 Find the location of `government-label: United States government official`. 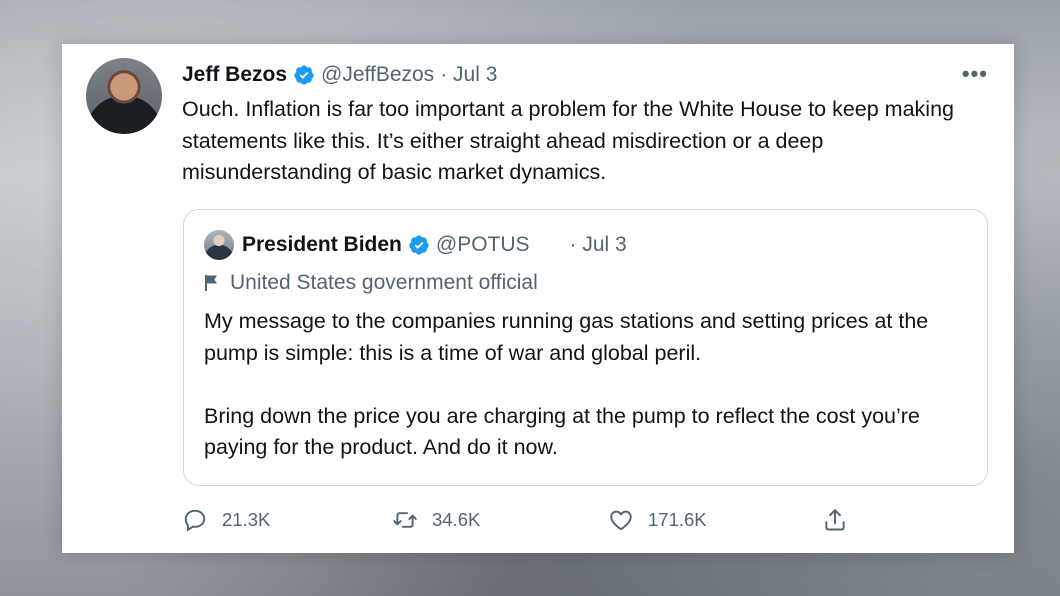

government-label: United States government official is located at coordinates (371, 283).